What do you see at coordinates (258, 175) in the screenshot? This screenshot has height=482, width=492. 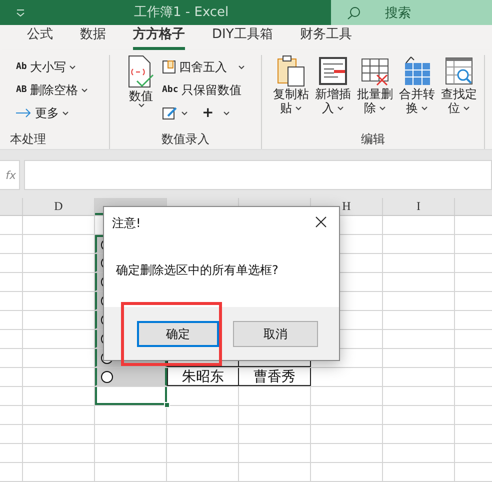 I see `formula-field` at bounding box center [258, 175].